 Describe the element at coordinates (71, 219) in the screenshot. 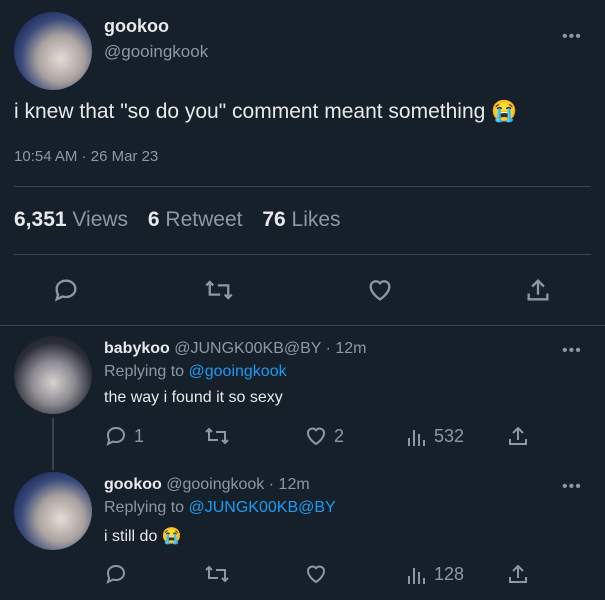

I see `views-stat: 6,351 Views` at that location.